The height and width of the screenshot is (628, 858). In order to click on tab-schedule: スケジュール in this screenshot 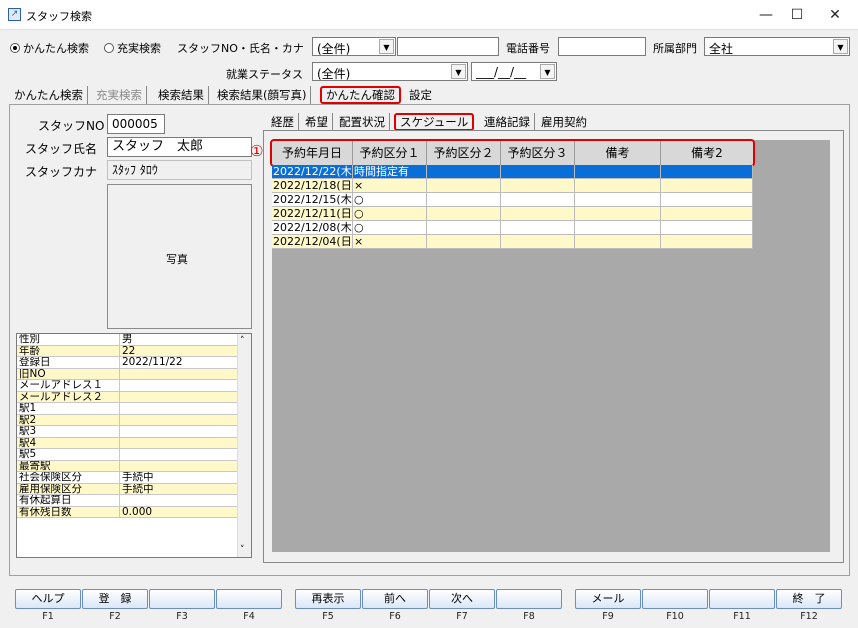, I will do `click(434, 122)`.